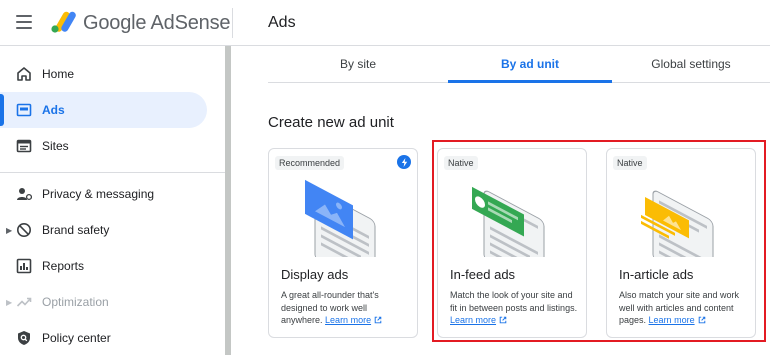 The width and height of the screenshot is (770, 356). Describe the element at coordinates (98, 194) in the screenshot. I see `sidebar-item-label: Privacy & messaging` at that location.